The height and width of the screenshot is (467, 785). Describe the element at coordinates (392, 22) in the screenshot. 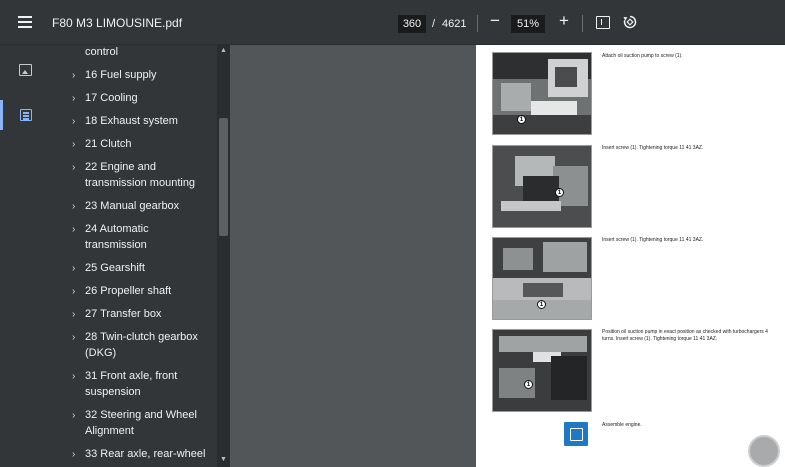

I see `pdf-toolbar: F80 M3 LIMOUSINE.pdf 360 / 4621 − 51% +` at that location.